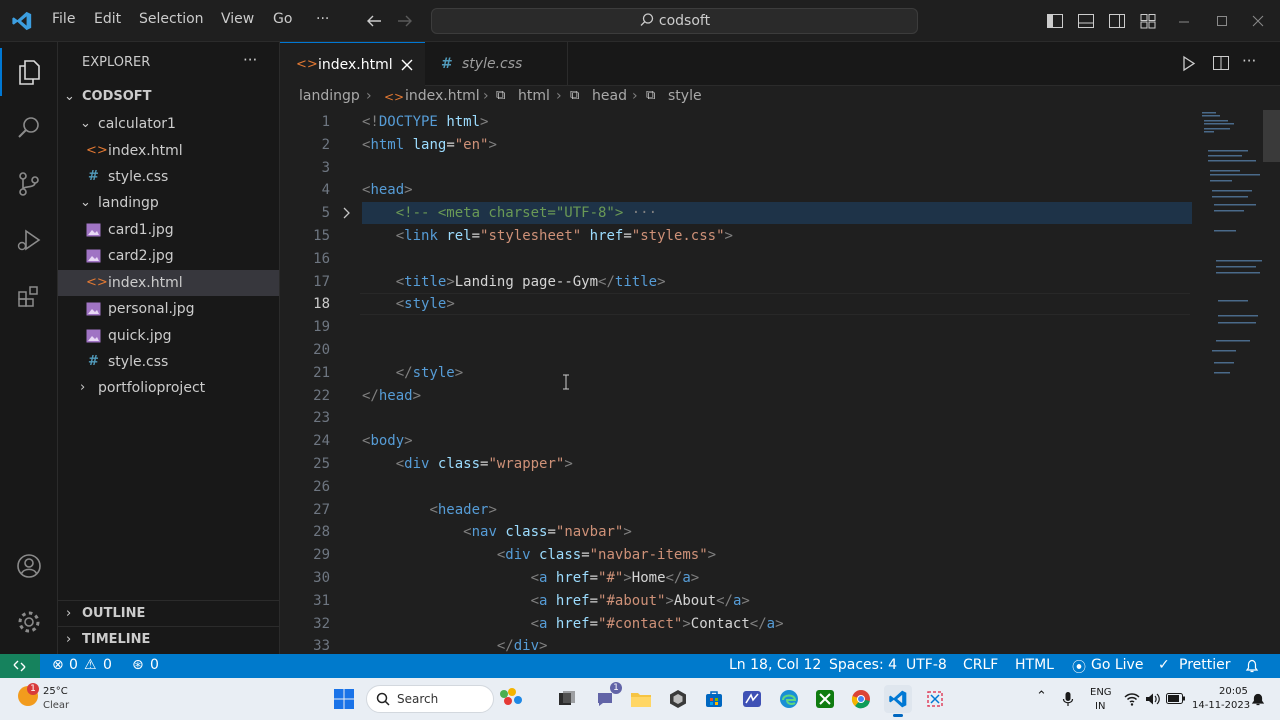  I want to click on extensions-activity-button, so click(29, 296).